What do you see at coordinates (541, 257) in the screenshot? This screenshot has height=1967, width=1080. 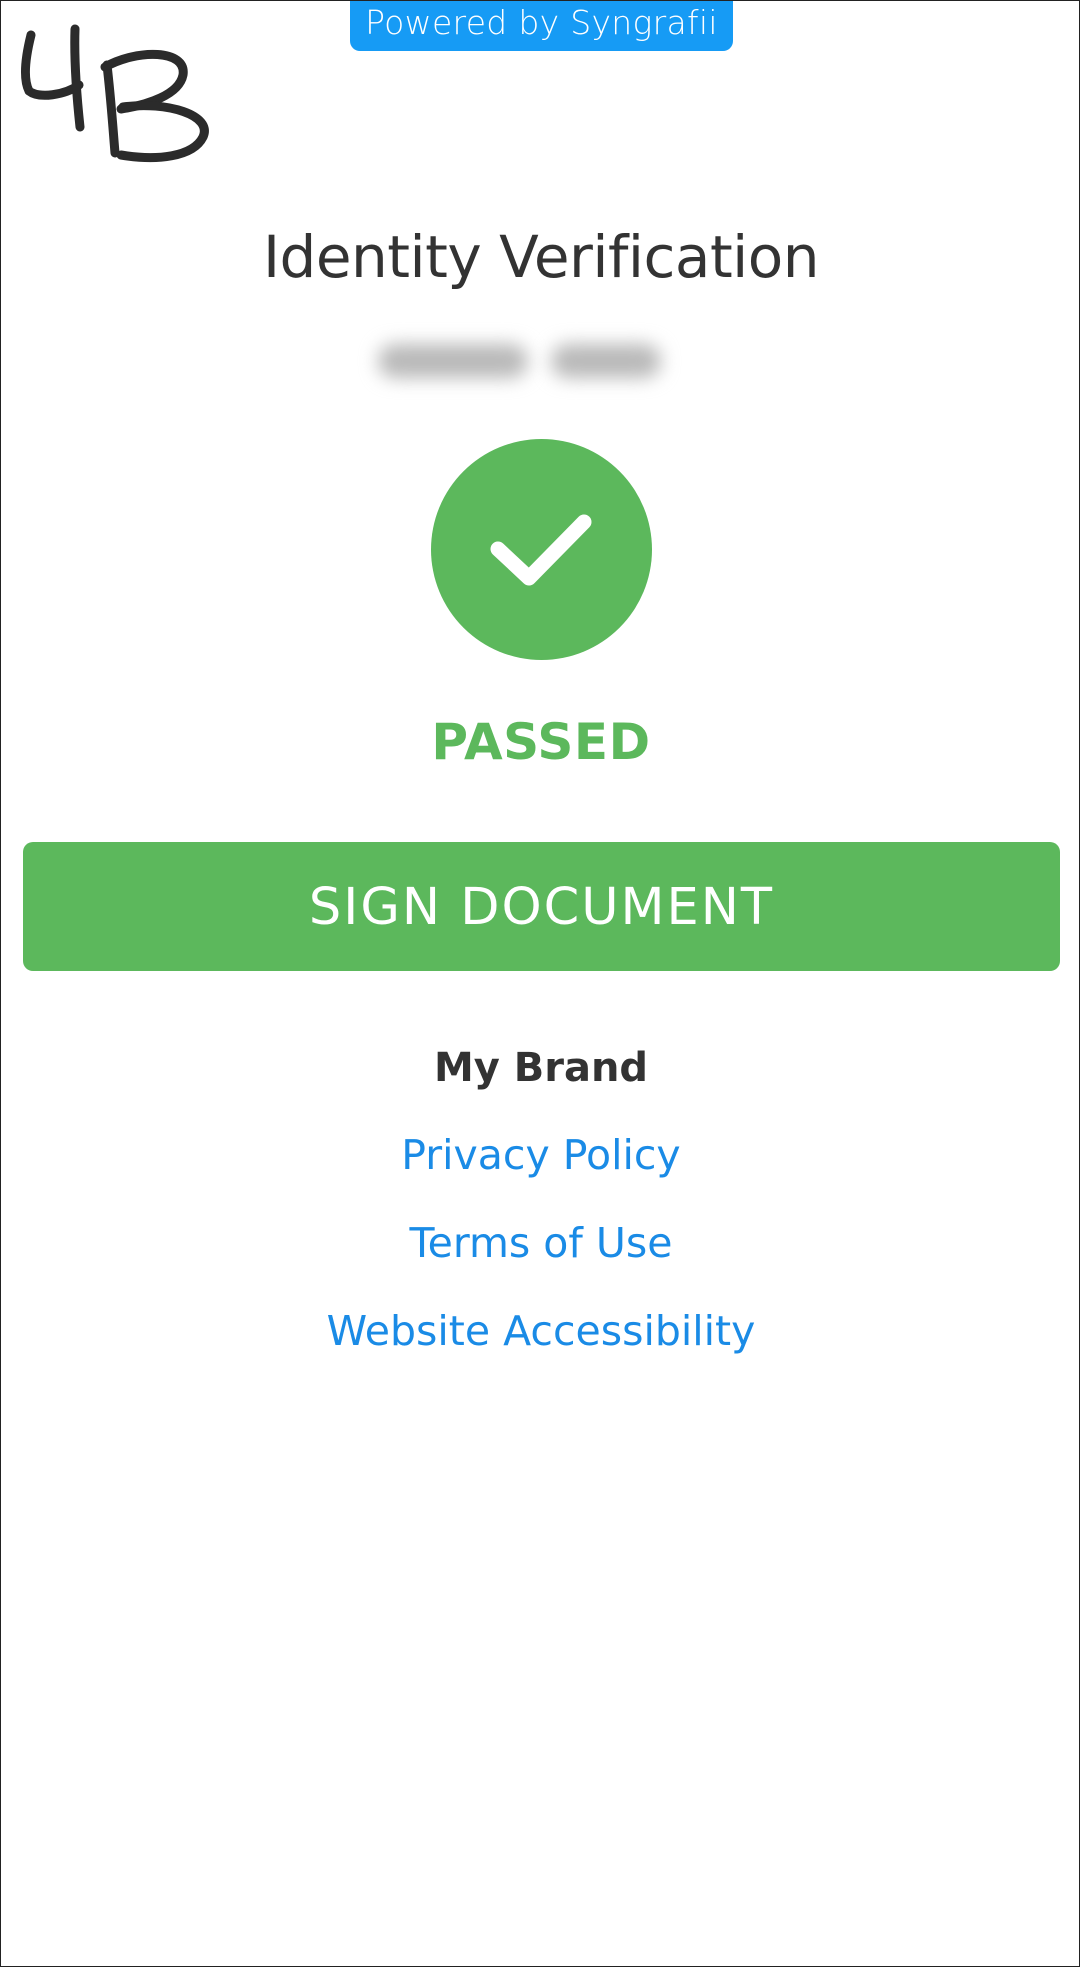 I see `page-title: Identity Verification` at bounding box center [541, 257].